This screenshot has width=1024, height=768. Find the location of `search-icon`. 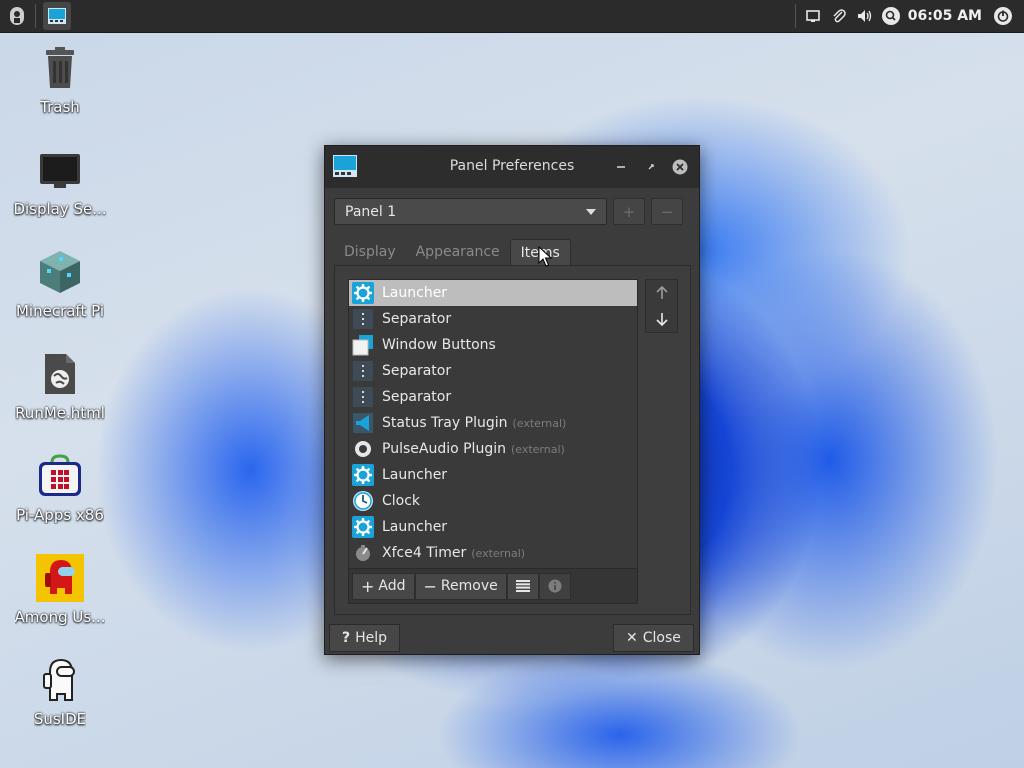

search-icon is located at coordinates (891, 16).